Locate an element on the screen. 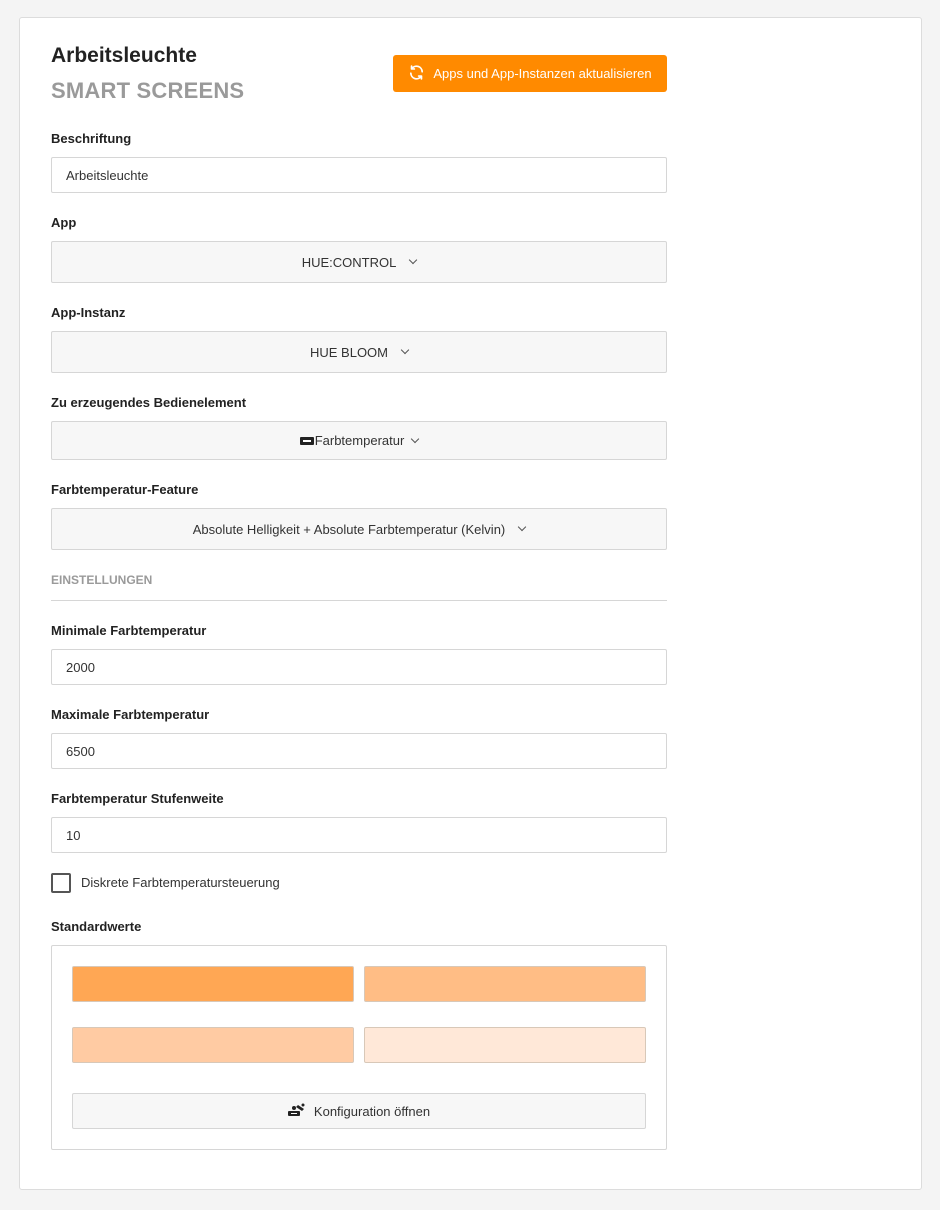 The height and width of the screenshot is (1210, 940). app-instance-label: App-Instanz is located at coordinates (88, 312).